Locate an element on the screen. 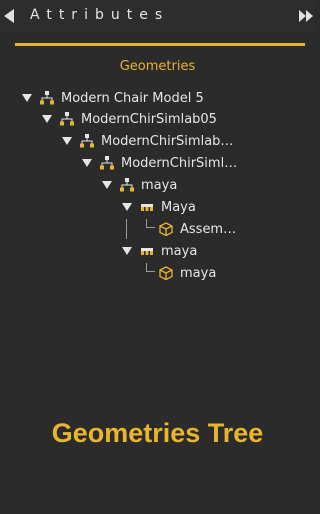 This screenshot has height=514, width=320. tree-node-1: ModernChirSimlab05 is located at coordinates (129, 119).